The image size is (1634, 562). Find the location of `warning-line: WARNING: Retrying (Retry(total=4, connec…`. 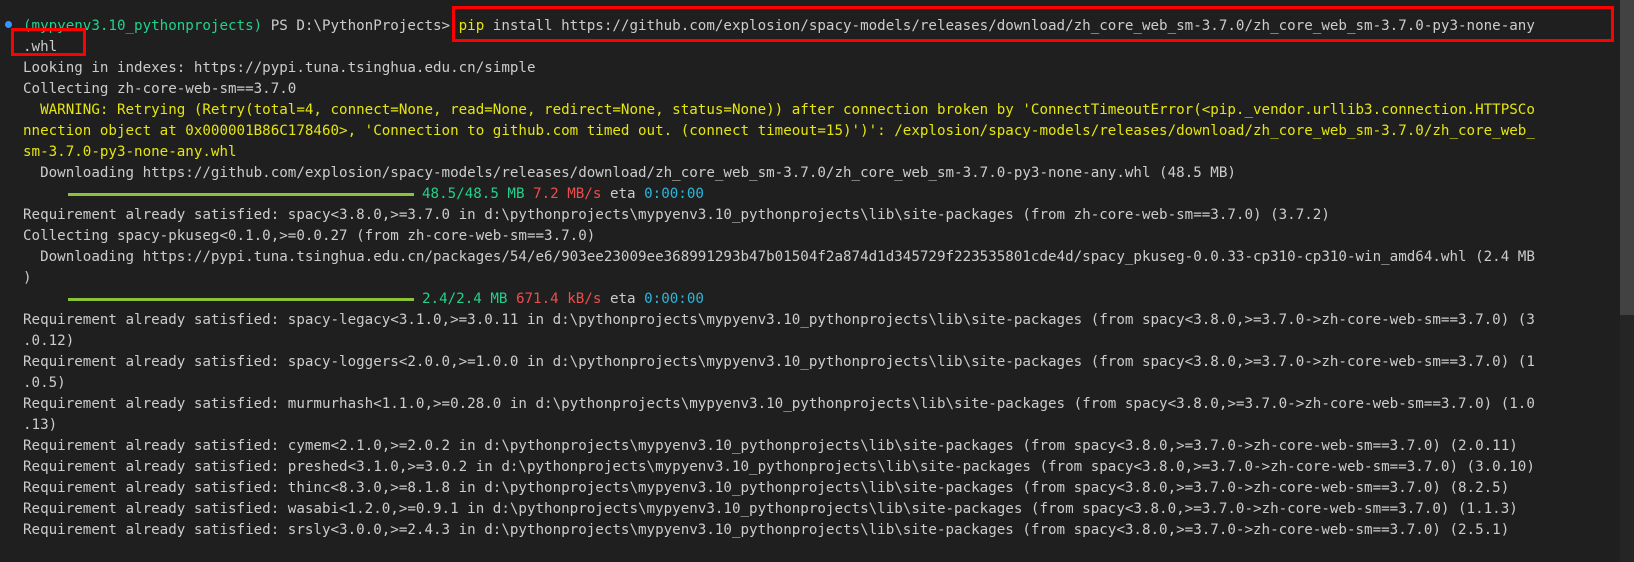

warning-line: WARNING: Retrying (Retry(total=4, connec… is located at coordinates (779, 110).